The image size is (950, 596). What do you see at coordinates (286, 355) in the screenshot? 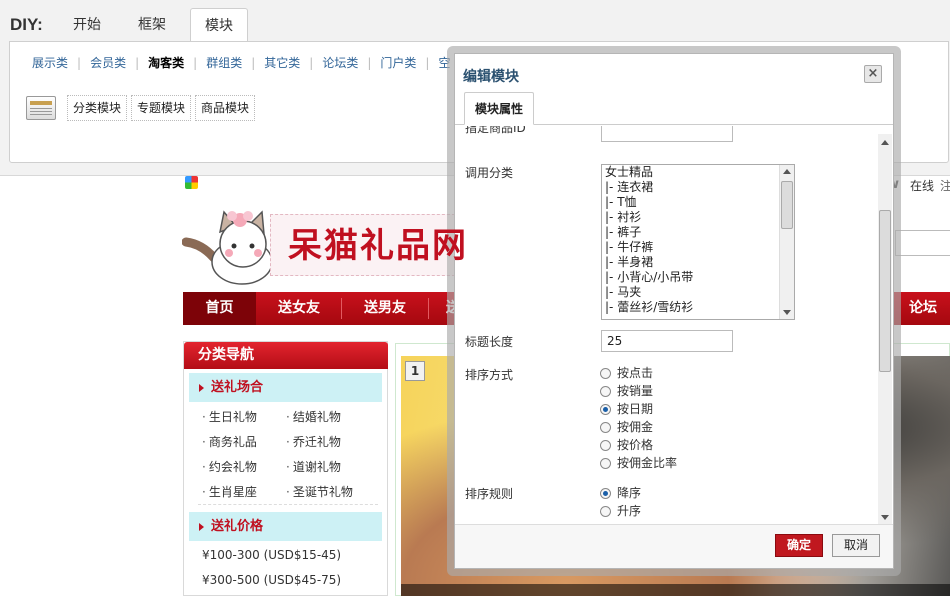
I see `category-nav-title: 分类导航` at bounding box center [286, 355].